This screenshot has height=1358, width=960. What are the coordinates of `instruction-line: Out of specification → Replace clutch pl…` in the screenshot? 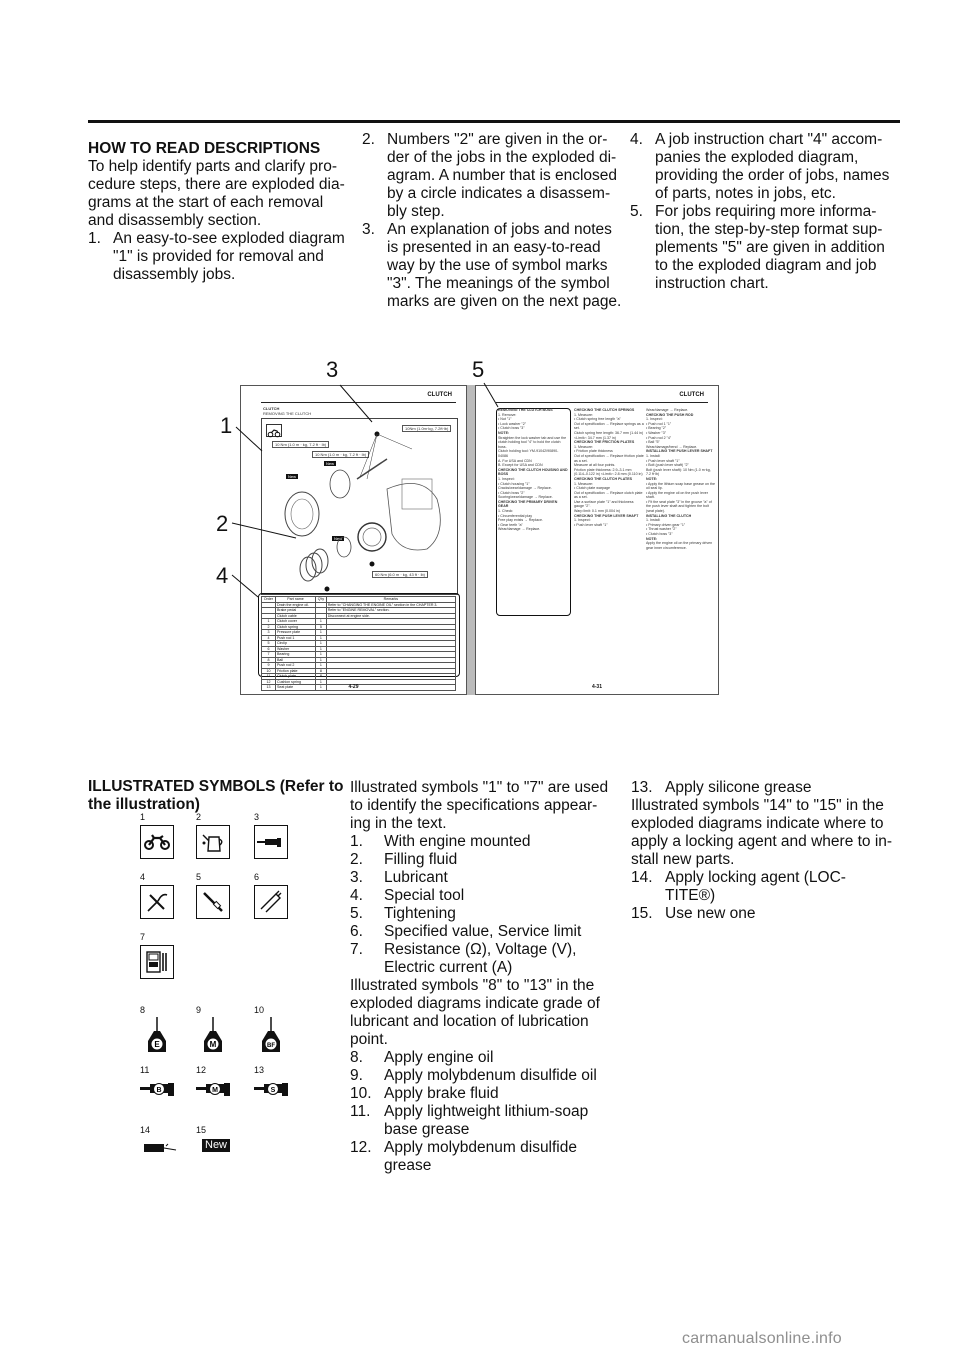 It's located at (608, 495).